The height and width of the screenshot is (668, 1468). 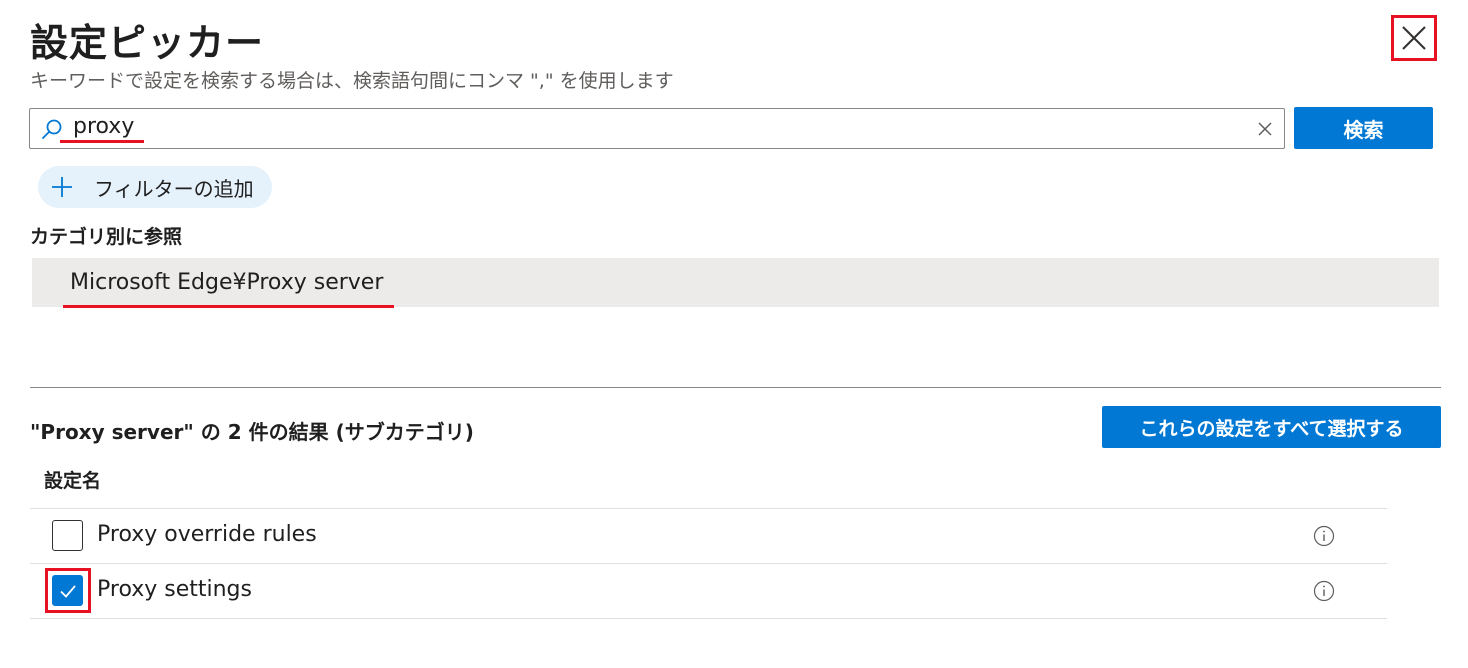 What do you see at coordinates (708, 591) in the screenshot?
I see `table-row: Proxy settings` at bounding box center [708, 591].